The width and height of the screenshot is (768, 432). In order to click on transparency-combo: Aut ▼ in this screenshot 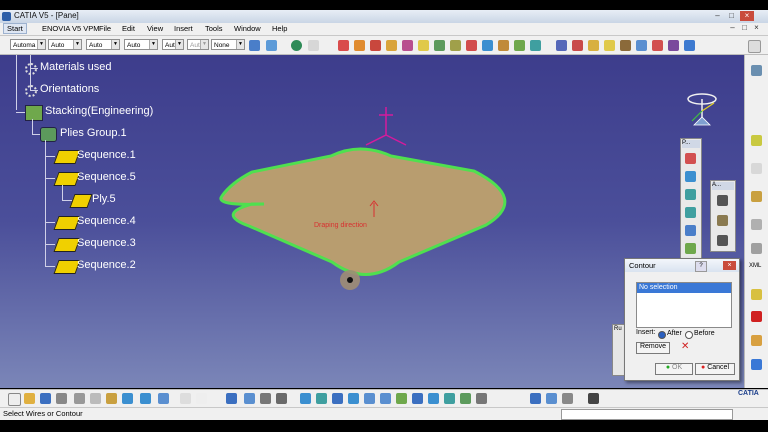, I will do `click(198, 44)`.